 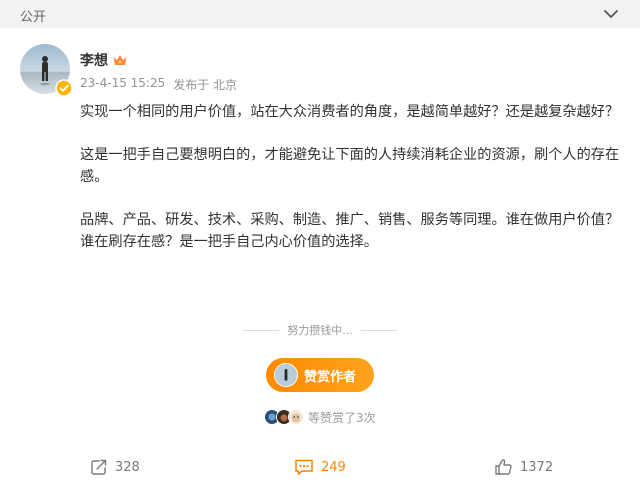 What do you see at coordinates (205, 85) in the screenshot?
I see `post-source: 发布于 北京` at bounding box center [205, 85].